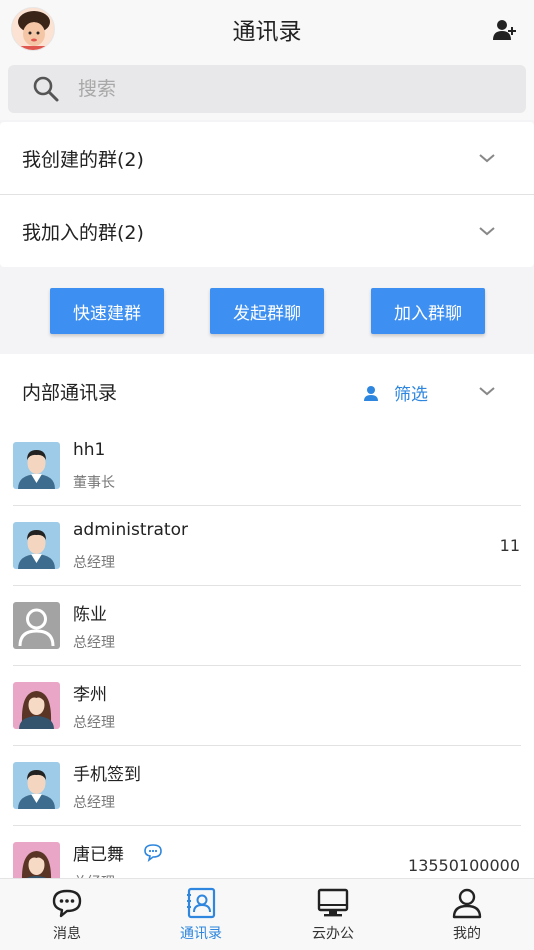 The width and height of the screenshot is (534, 950). Describe the element at coordinates (267, 852) in the screenshot. I see `contact-row: 唐已舞 总经理 13550100000` at that location.